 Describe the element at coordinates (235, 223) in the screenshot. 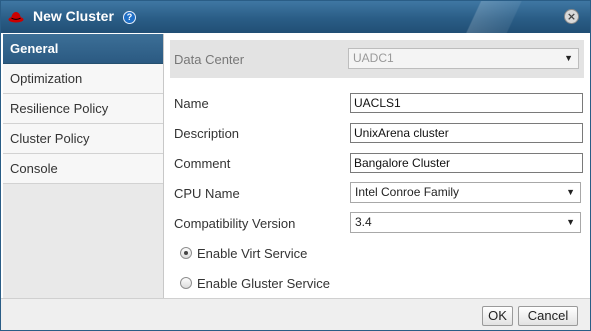

I see `compat-version-label: Compatibility Version` at that location.